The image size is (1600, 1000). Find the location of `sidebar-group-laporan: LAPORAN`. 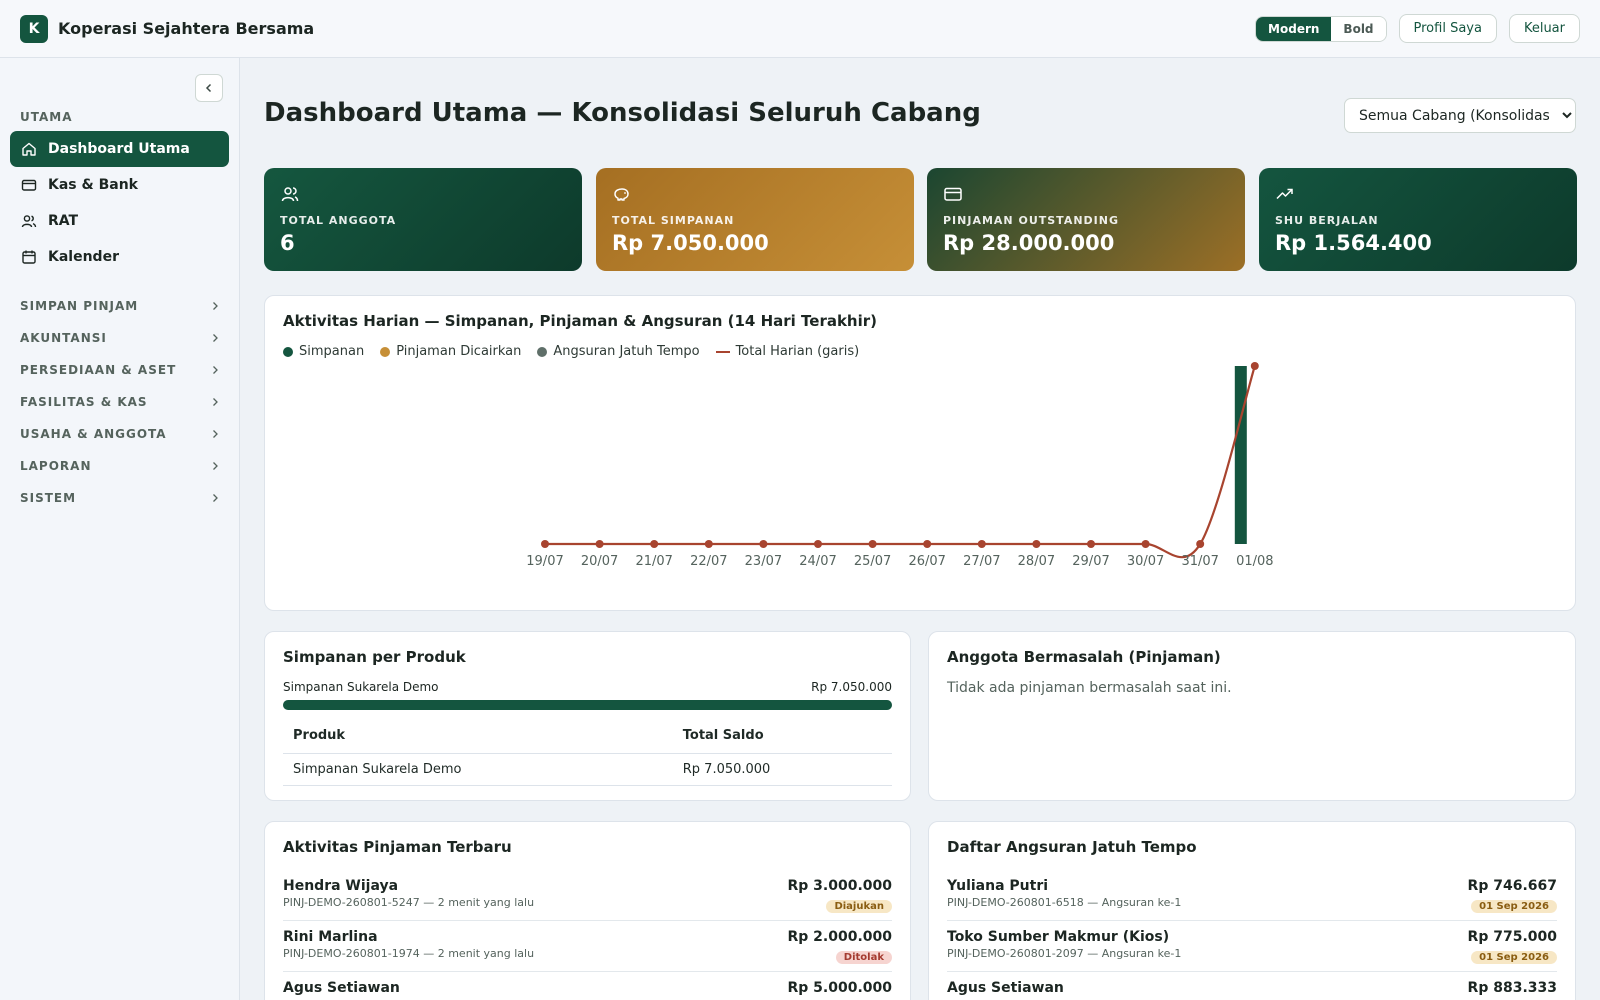

sidebar-group-laporan: LAPORAN is located at coordinates (120, 466).